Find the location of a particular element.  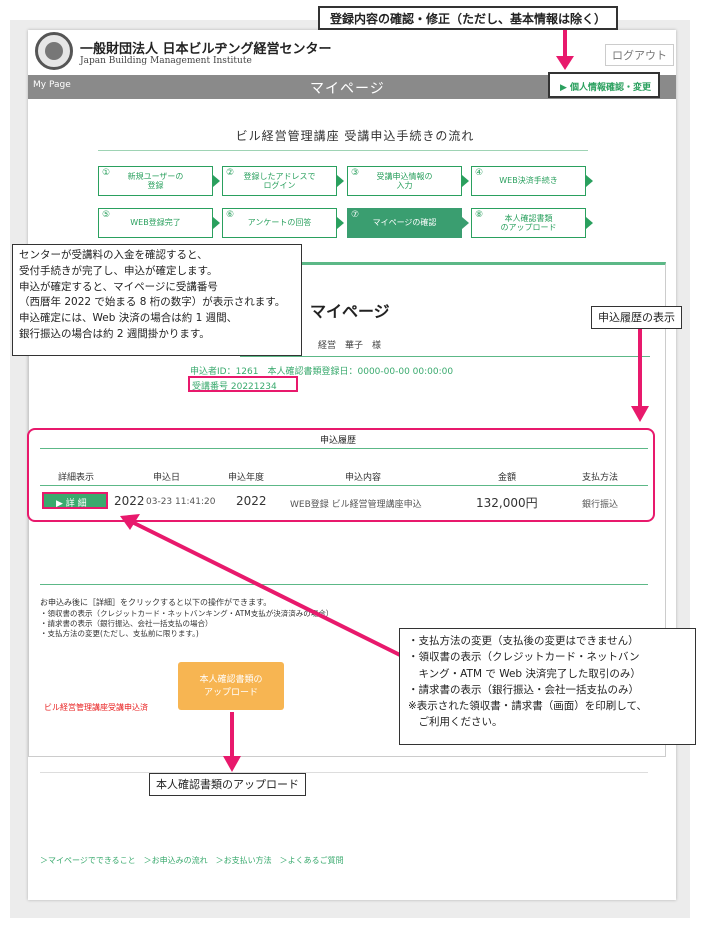

flow-step-number: ⑤ is located at coordinates (106, 215).